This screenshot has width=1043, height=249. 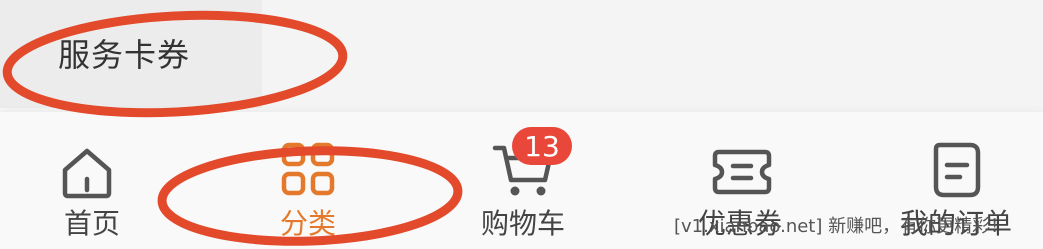 I want to click on home-icon, so click(x=87, y=173).